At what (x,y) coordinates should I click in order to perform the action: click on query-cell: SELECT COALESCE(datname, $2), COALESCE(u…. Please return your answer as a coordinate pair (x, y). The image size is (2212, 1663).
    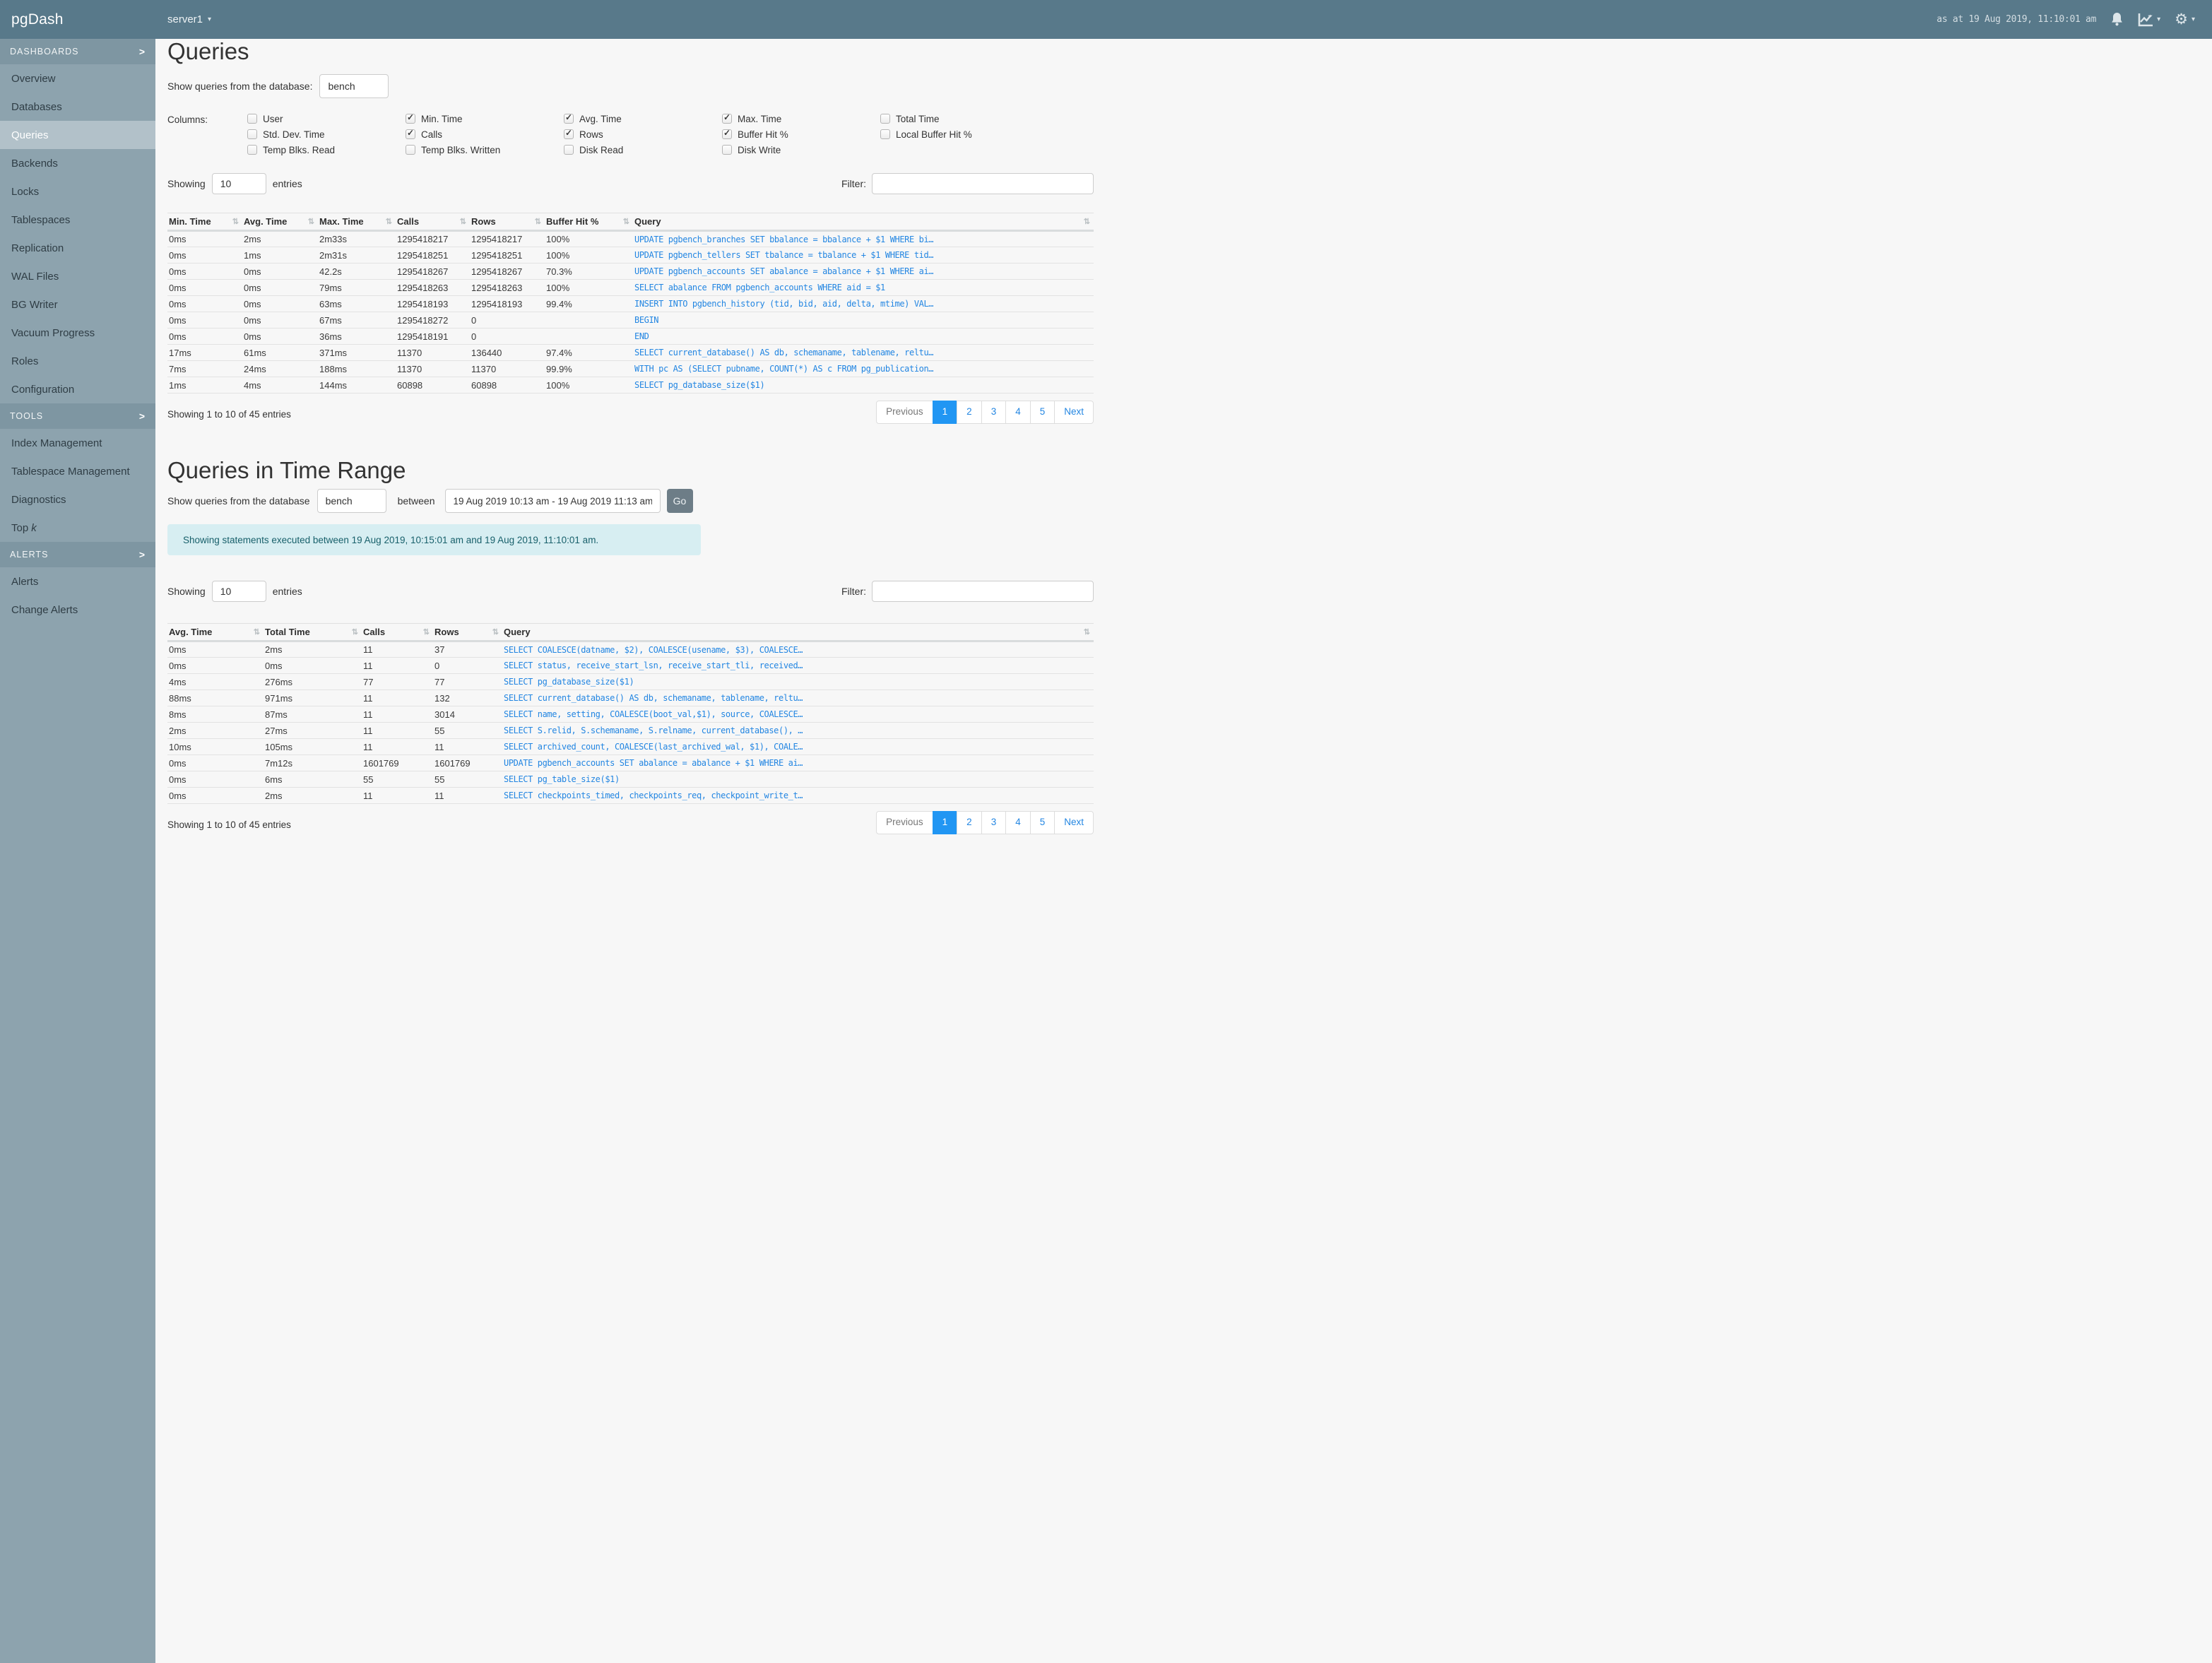
    Looking at the image, I should click on (798, 650).